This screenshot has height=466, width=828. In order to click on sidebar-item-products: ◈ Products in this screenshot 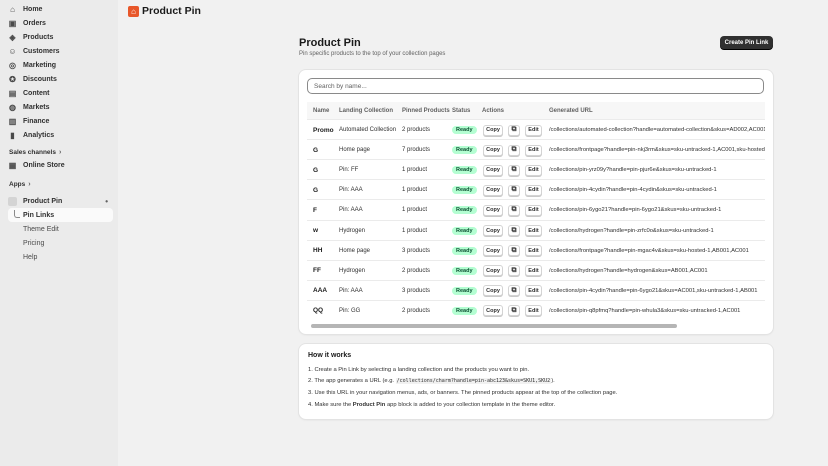, I will do `click(59, 37)`.